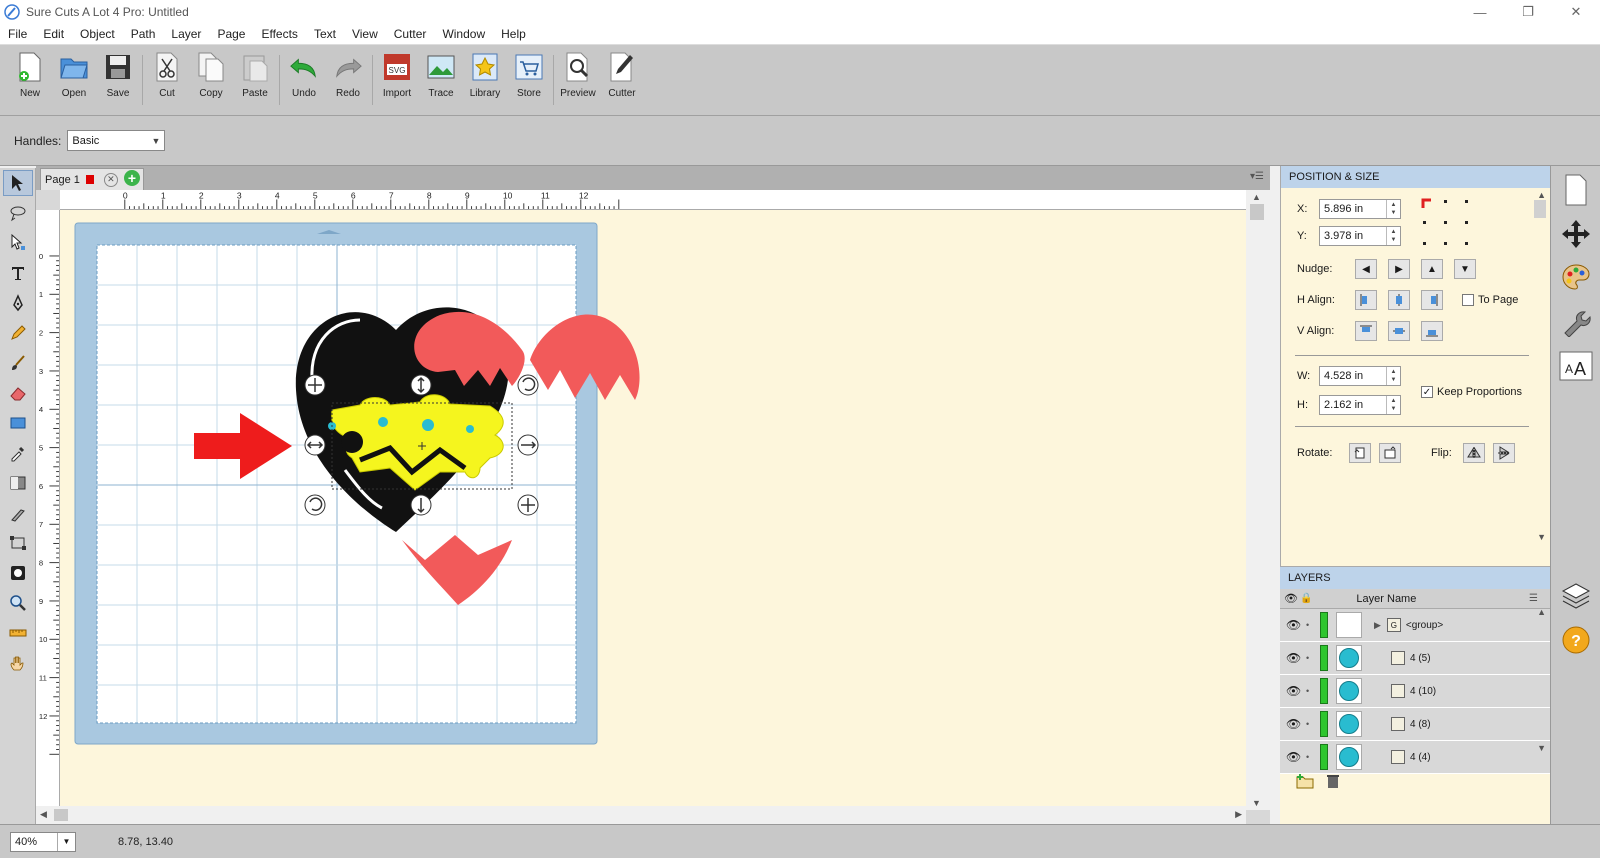 This screenshot has width=1600, height=858. What do you see at coordinates (1257, 176) in the screenshot?
I see `tab-menu-icon: ▾☰` at bounding box center [1257, 176].